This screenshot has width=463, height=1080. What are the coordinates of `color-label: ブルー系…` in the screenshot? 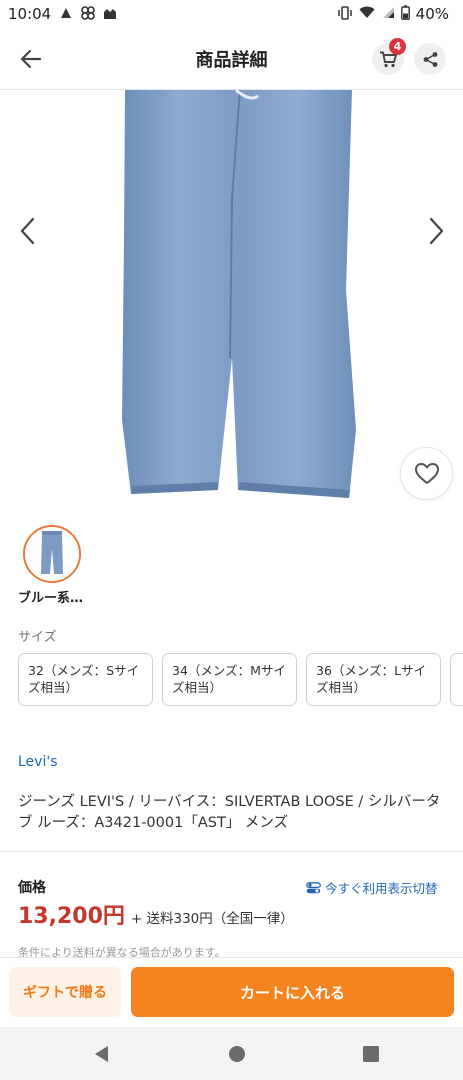 It's located at (51, 598).